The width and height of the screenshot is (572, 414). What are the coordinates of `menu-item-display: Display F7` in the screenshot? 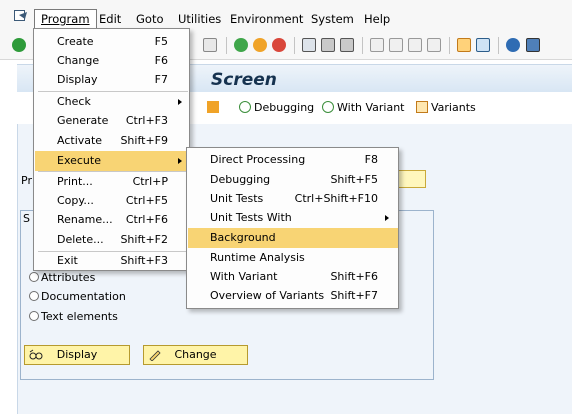 It's located at (112, 80).